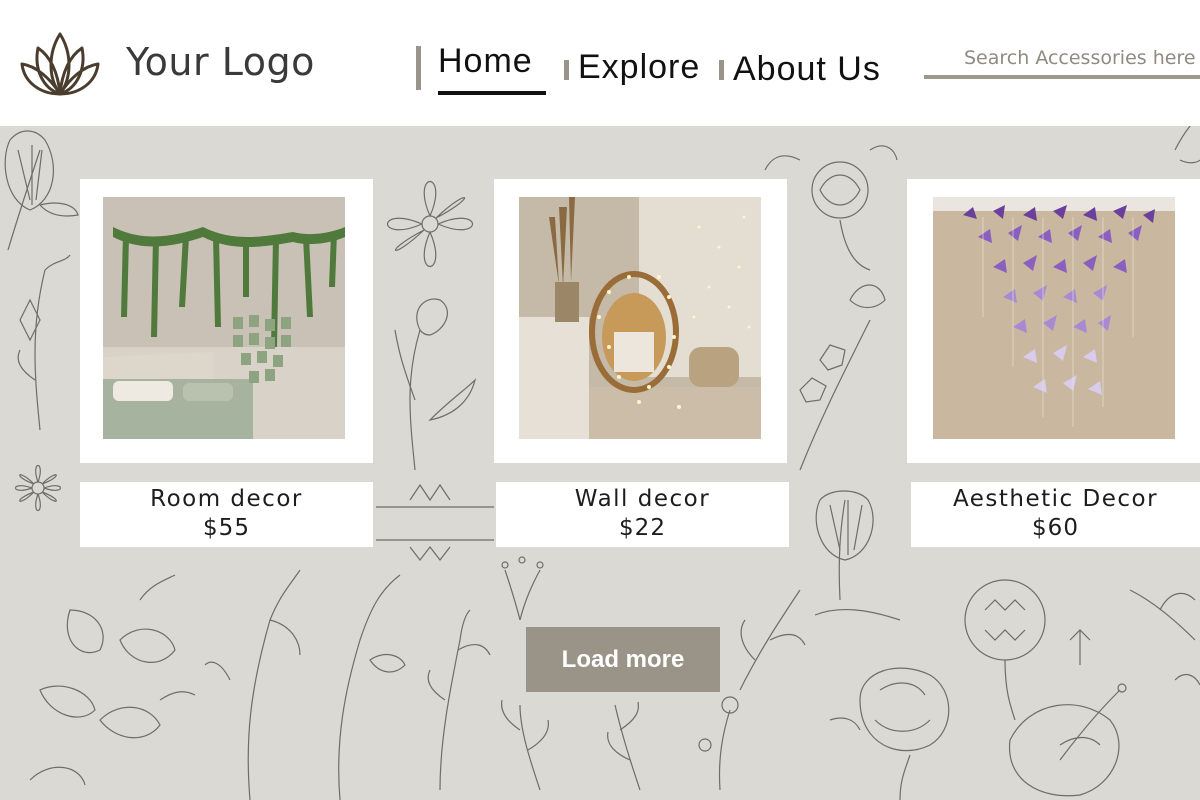  What do you see at coordinates (639, 67) in the screenshot?
I see `nav-explore-label: Explore` at bounding box center [639, 67].